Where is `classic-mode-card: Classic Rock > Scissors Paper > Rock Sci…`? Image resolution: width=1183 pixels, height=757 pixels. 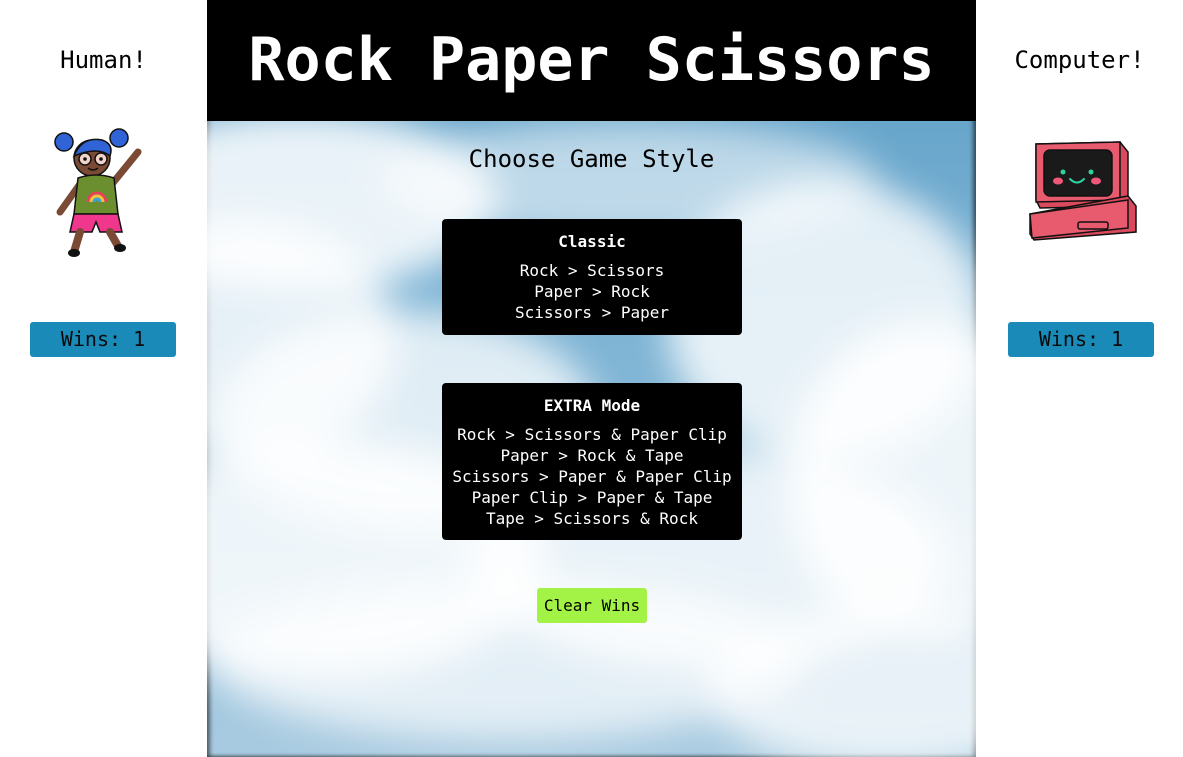
classic-mode-card: Classic Rock > Scissors Paper > Rock Sci… is located at coordinates (592, 277).